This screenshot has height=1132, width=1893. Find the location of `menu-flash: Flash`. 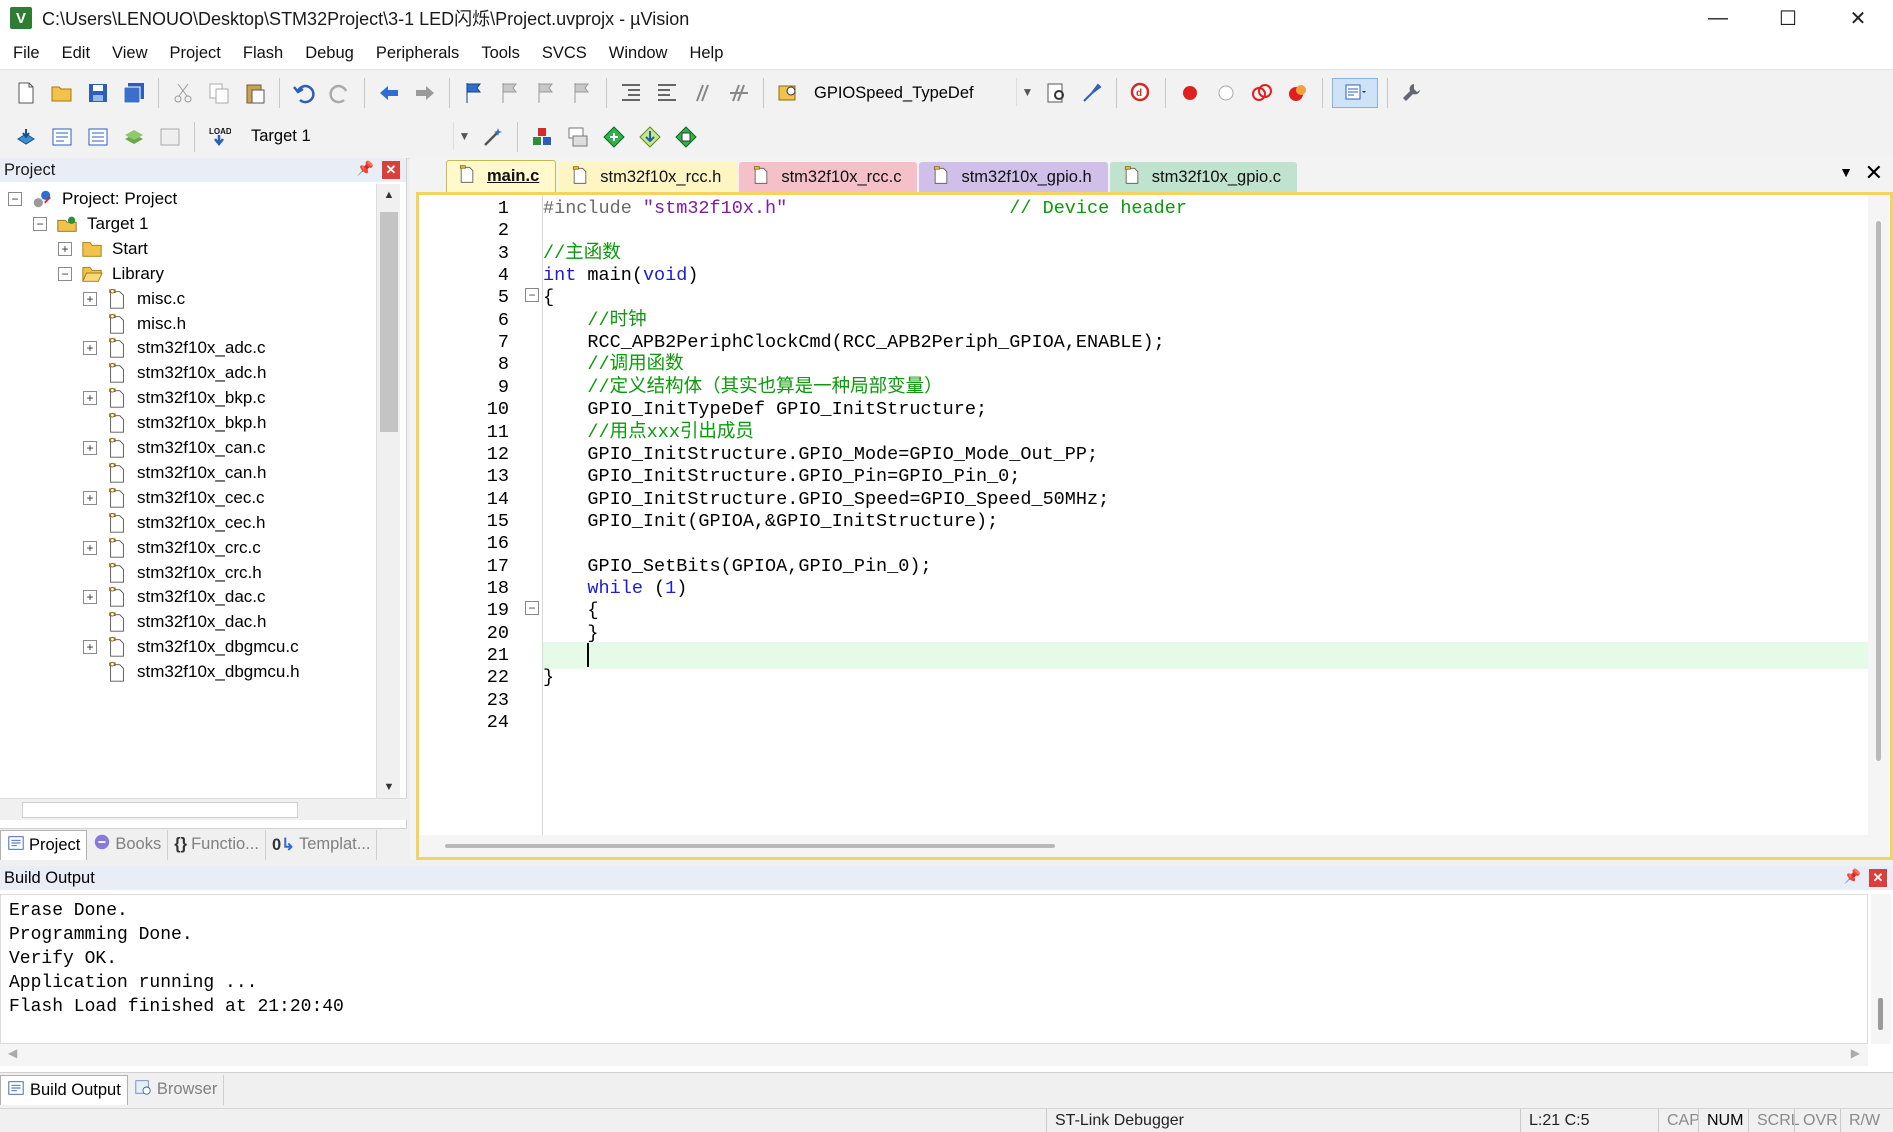

menu-flash: Flash is located at coordinates (263, 53).